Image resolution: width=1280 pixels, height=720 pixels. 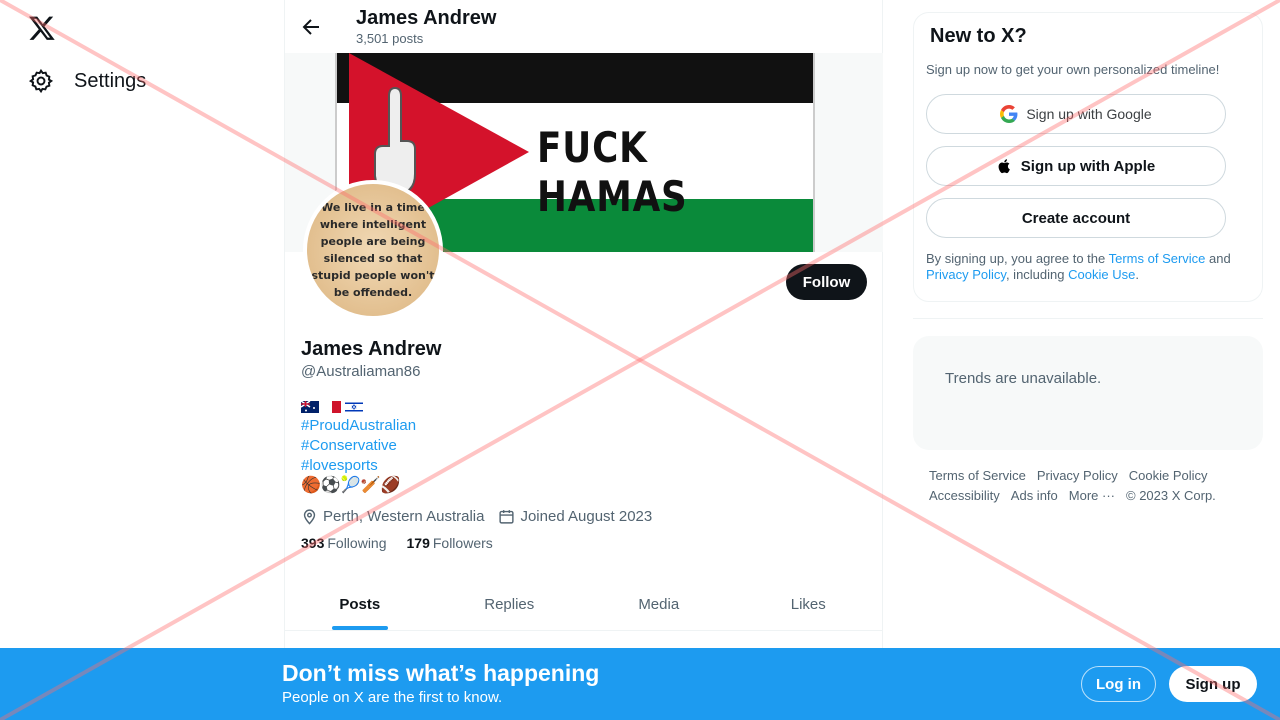 I want to click on australia-flag-icon, so click(x=310, y=407).